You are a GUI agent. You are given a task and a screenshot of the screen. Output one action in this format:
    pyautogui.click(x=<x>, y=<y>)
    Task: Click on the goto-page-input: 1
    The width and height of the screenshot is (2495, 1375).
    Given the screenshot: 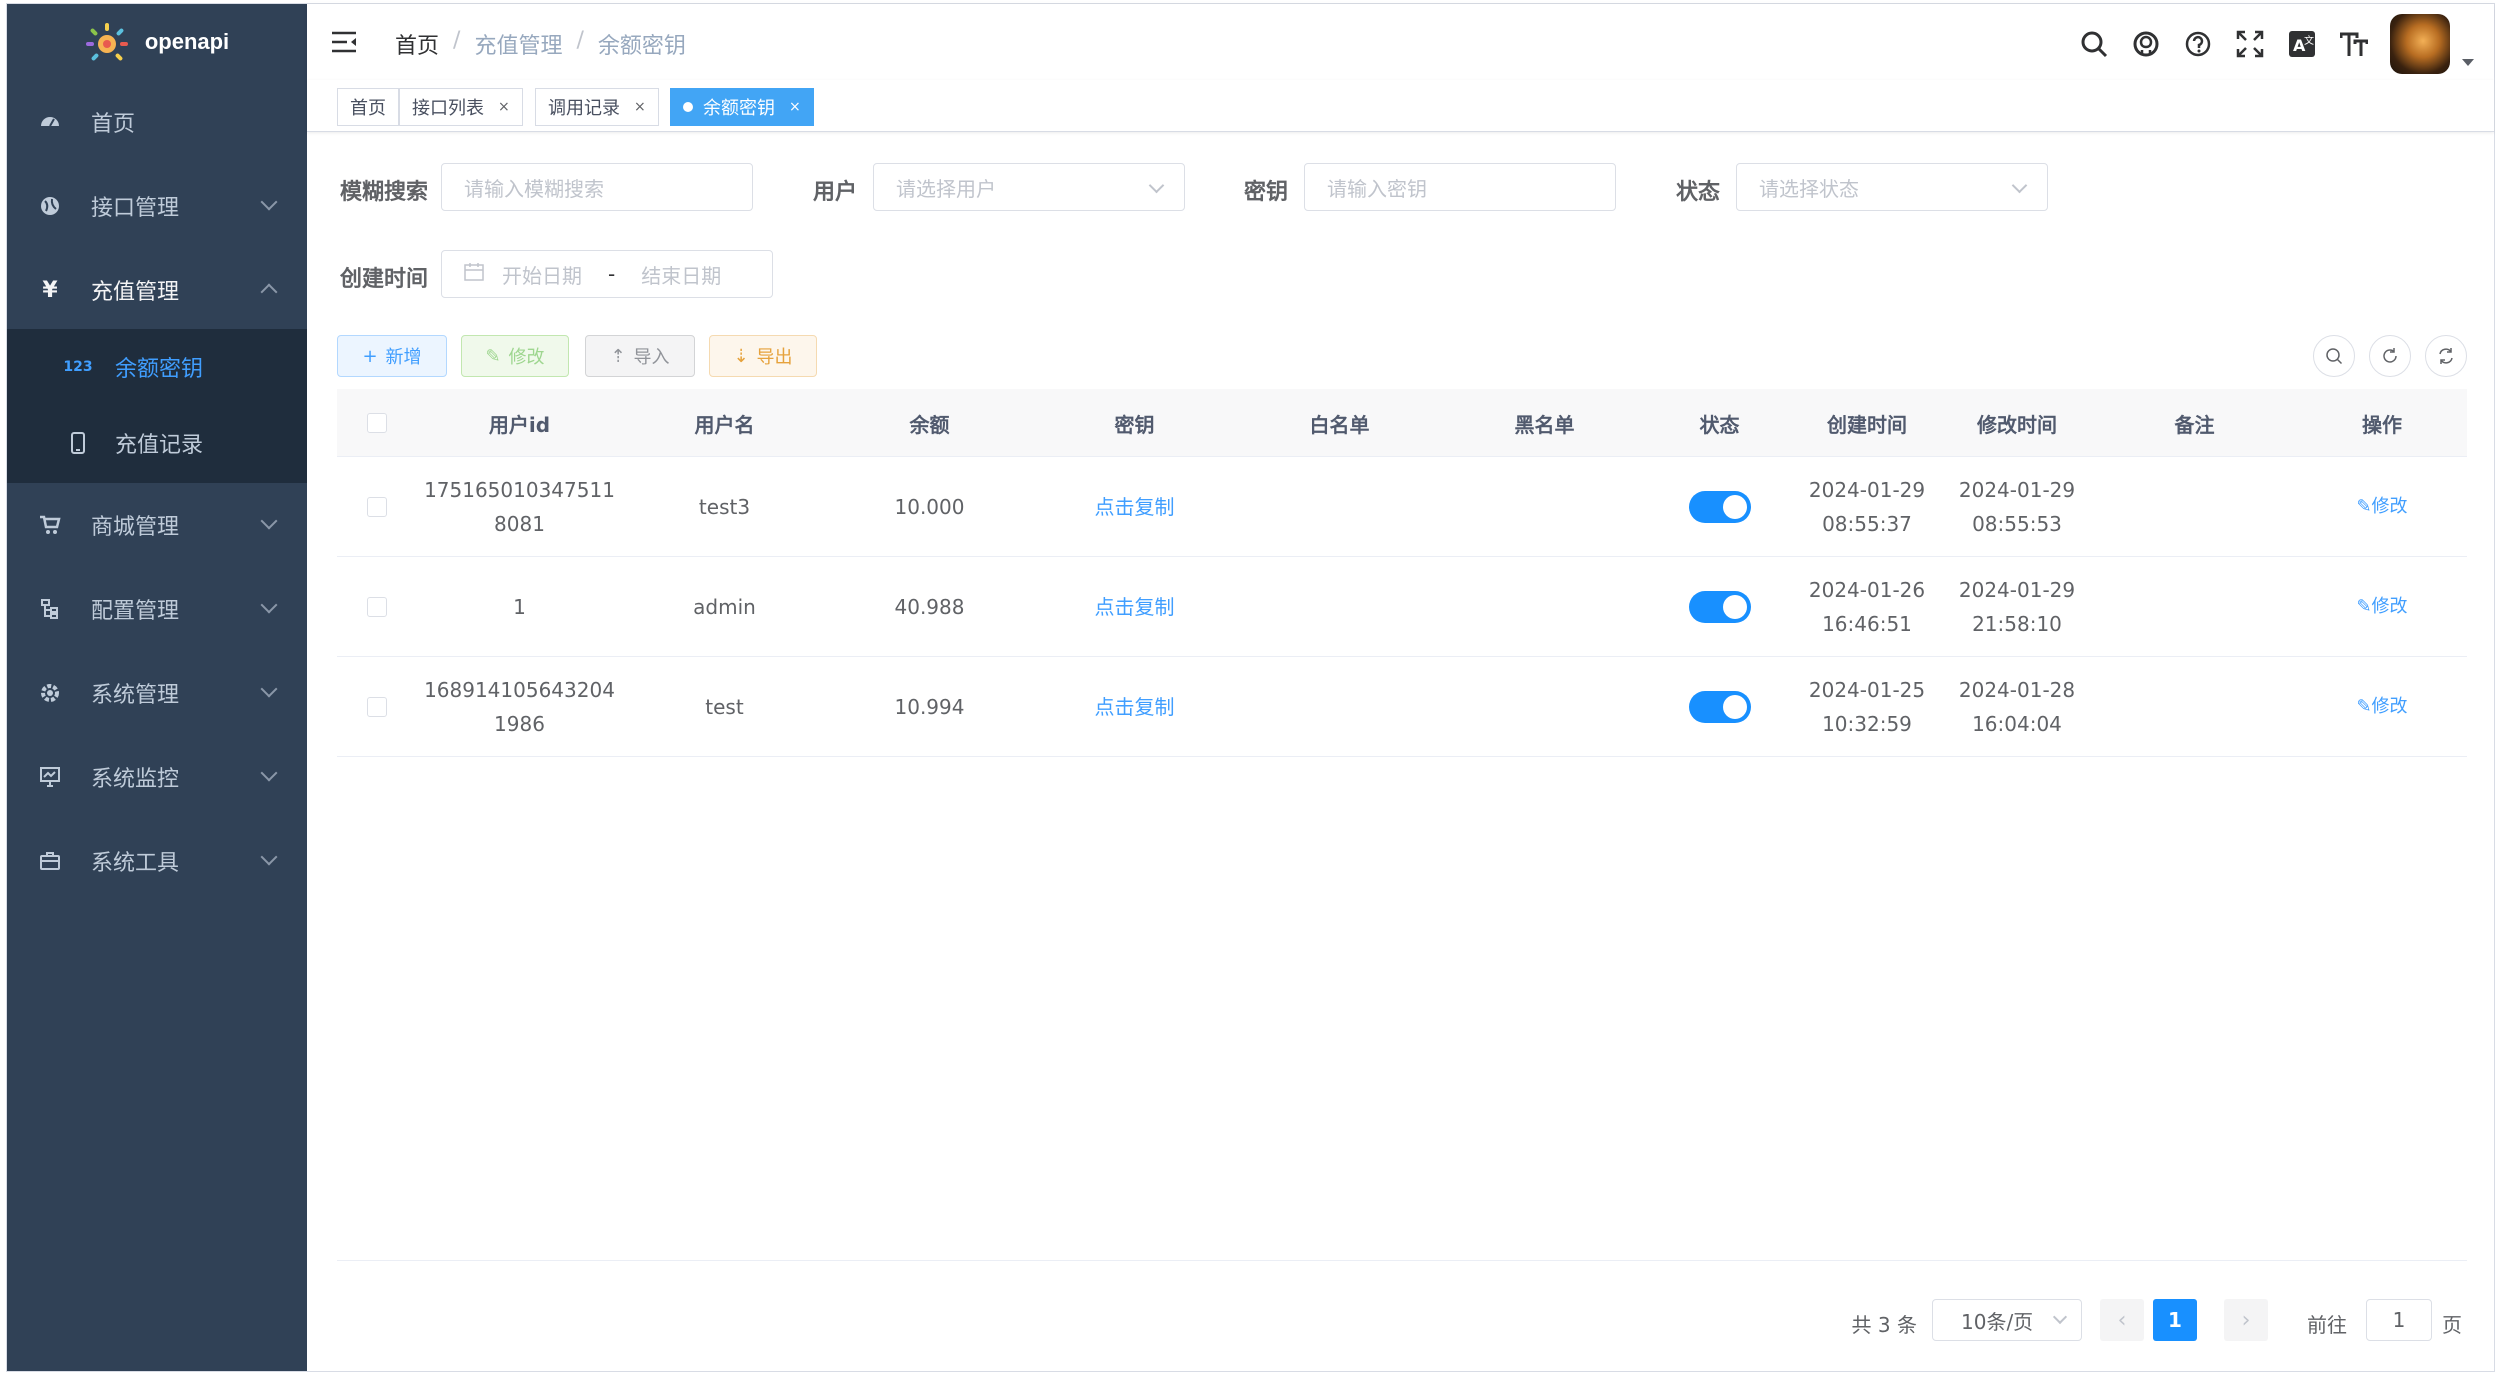 What is the action you would take?
    pyautogui.click(x=2399, y=1320)
    